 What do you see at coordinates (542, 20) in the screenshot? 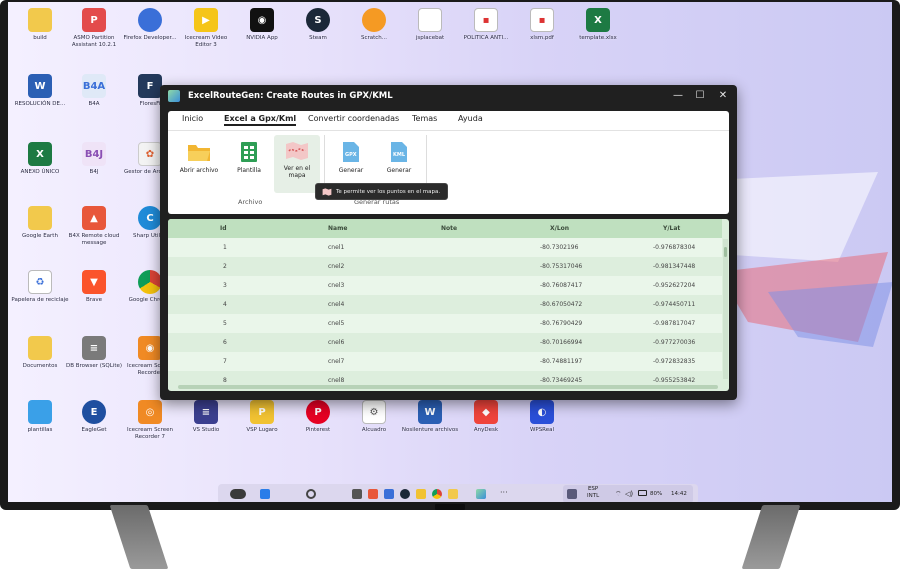
I see `pdf-icon: ▪` at bounding box center [542, 20].